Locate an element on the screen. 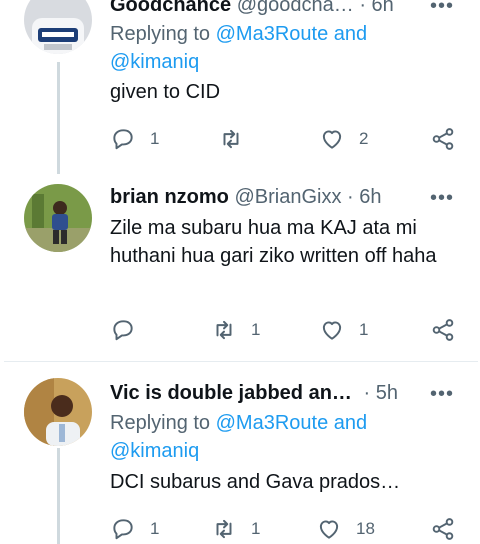 This screenshot has width=480, height=544. like-button: 18 is located at coordinates (345, 529).